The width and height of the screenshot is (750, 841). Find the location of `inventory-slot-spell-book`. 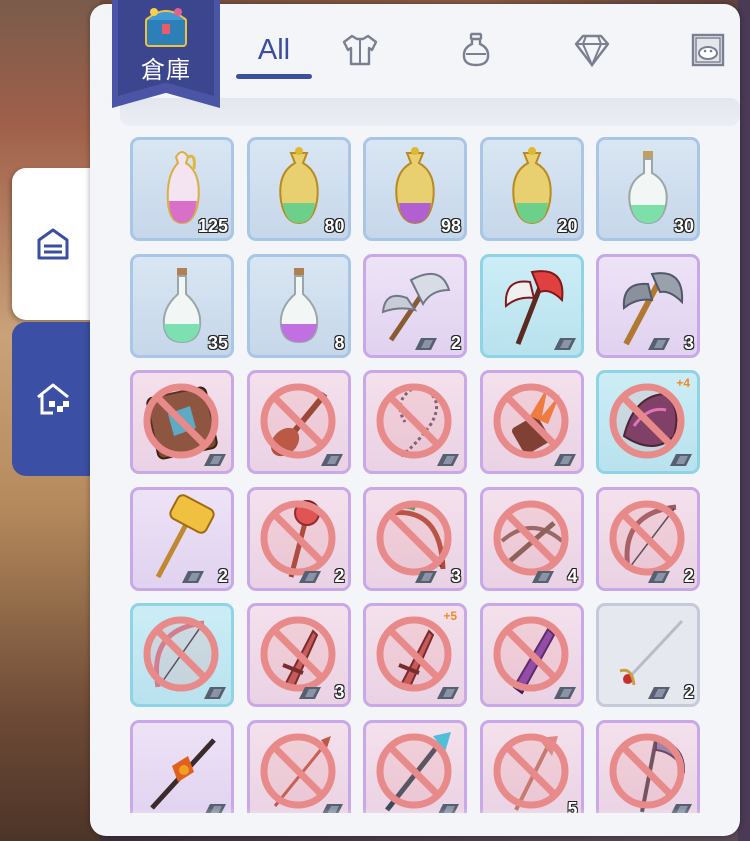

inventory-slot-spell-book is located at coordinates (182, 422).